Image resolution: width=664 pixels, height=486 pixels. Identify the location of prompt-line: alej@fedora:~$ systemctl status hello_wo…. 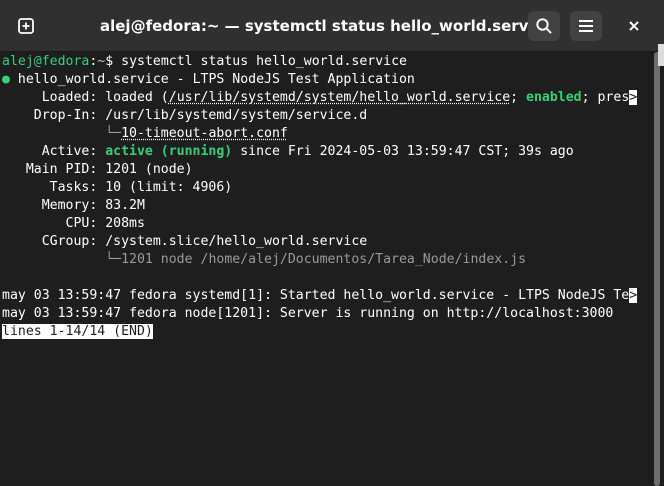
(326, 62).